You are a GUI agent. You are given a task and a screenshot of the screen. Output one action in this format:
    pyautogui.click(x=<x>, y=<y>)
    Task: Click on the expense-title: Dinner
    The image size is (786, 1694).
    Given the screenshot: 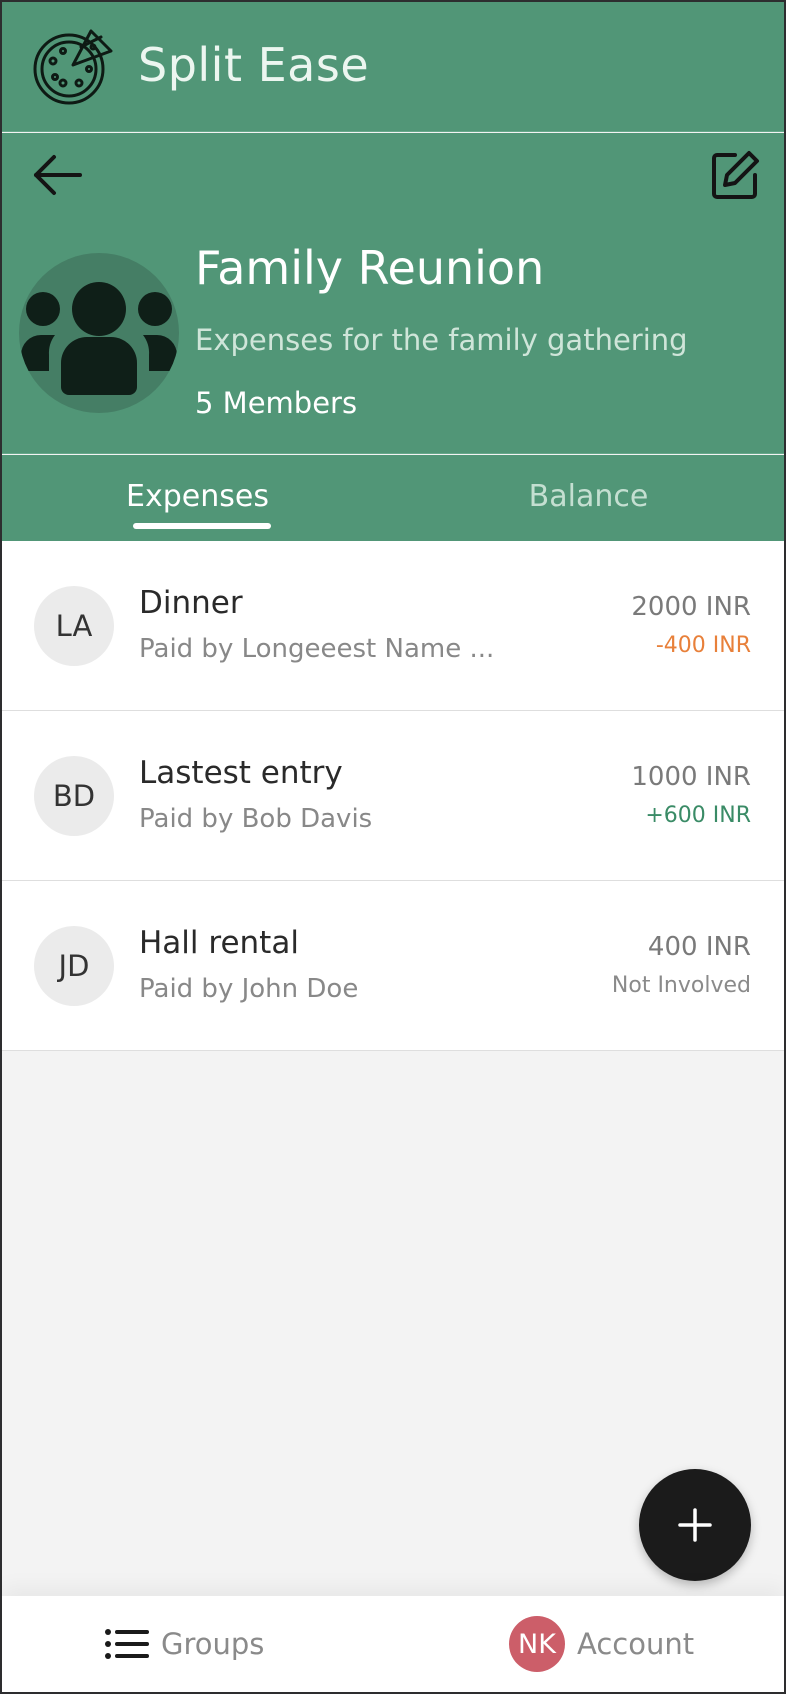 What is the action you would take?
    pyautogui.click(x=191, y=603)
    